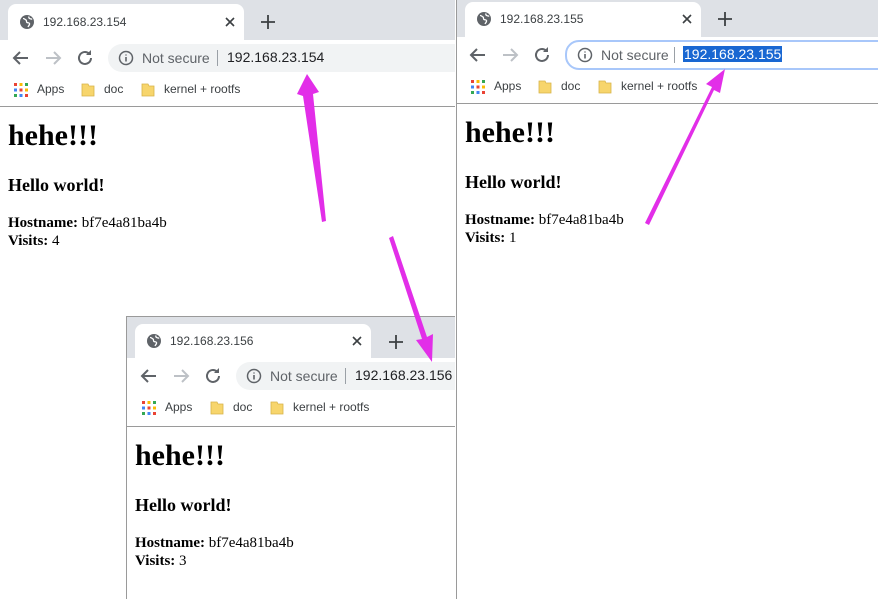 The image size is (878, 599). I want to click on toolbar: Not secure 192.168.23.156, so click(291, 376).